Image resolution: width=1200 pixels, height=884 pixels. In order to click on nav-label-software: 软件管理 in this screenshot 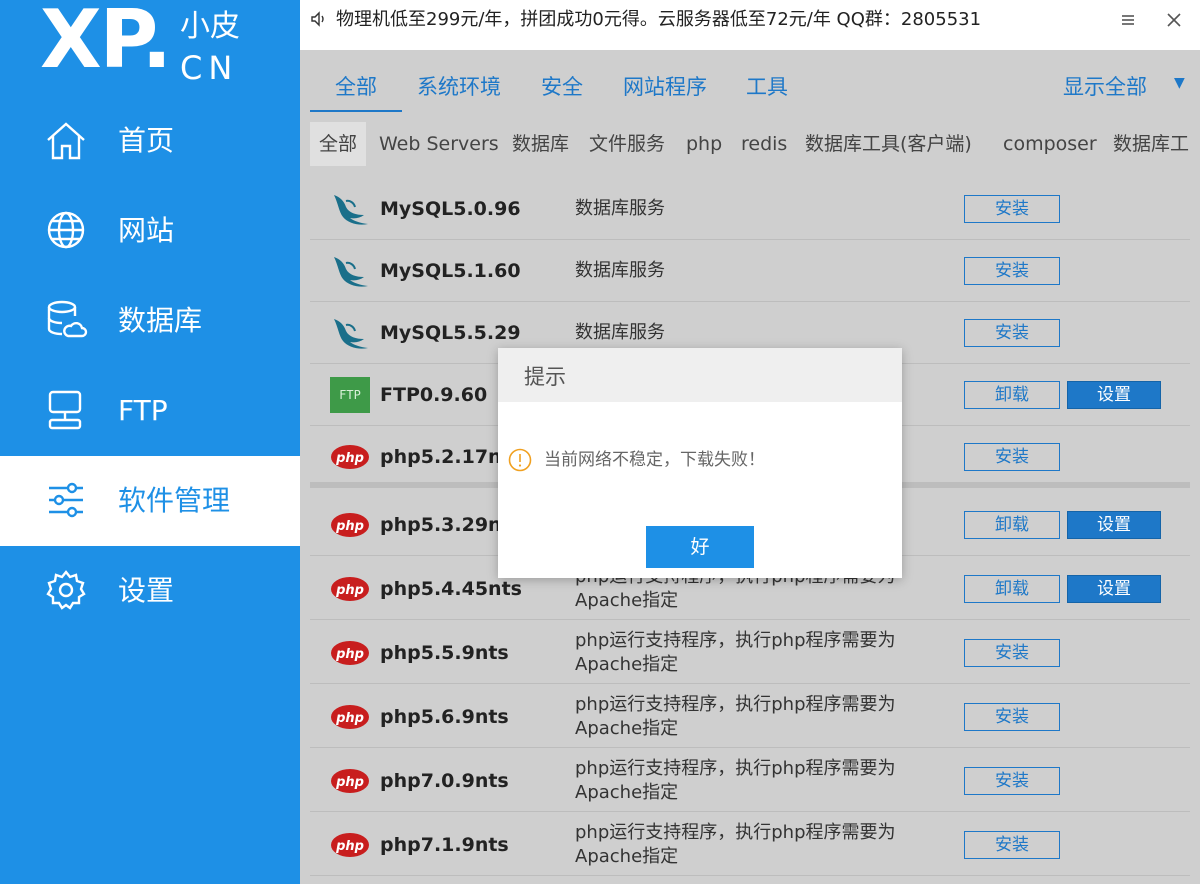, I will do `click(174, 500)`.